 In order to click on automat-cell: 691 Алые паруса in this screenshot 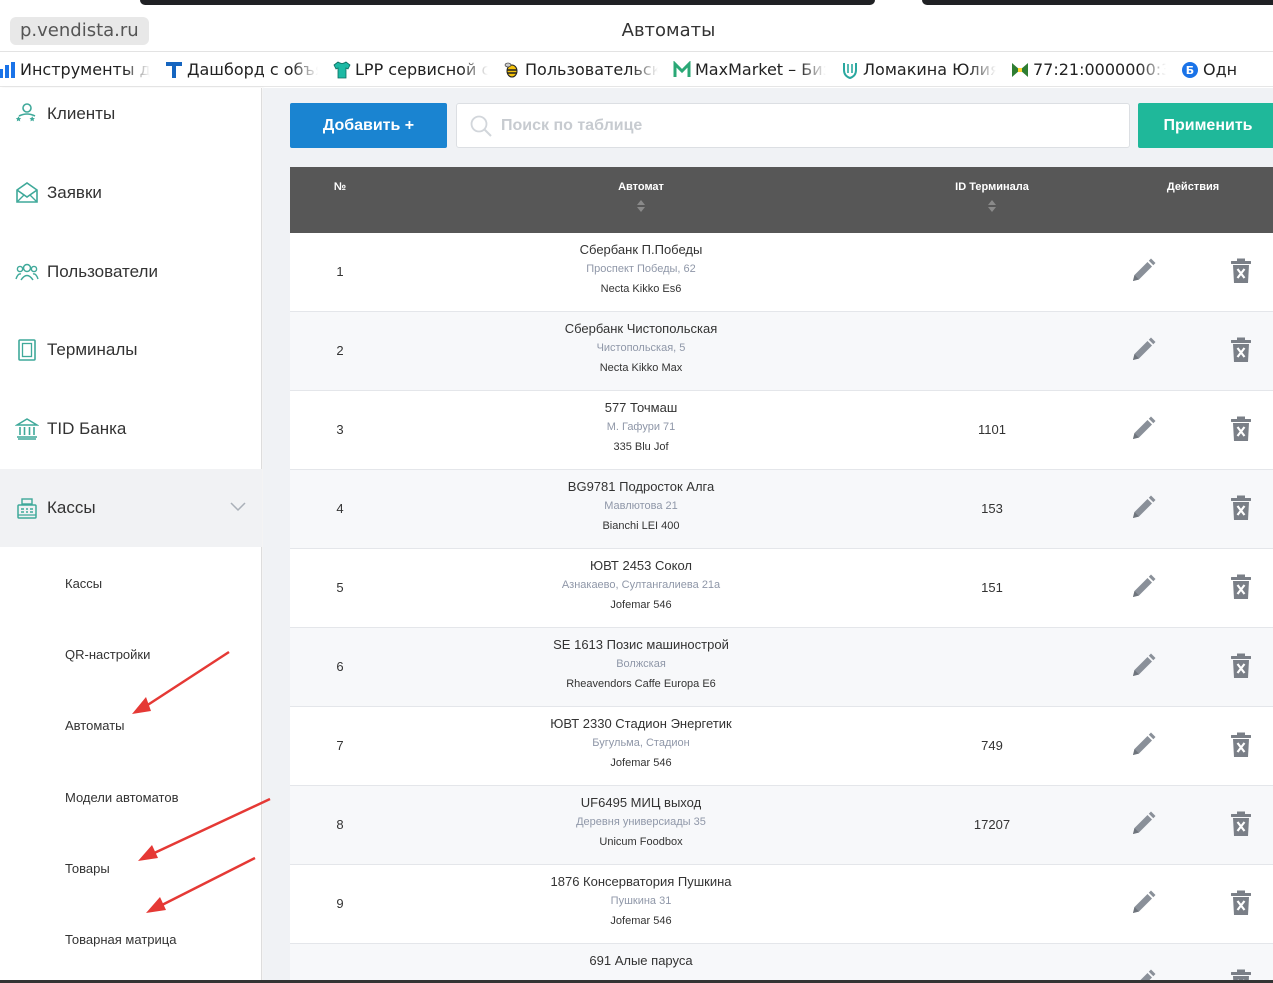, I will do `click(641, 964)`.